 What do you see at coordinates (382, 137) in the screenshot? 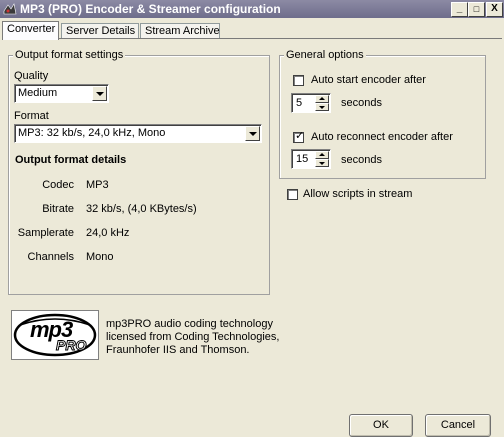
I see `auto-reconnect-label: Auto reconnect encoder after` at bounding box center [382, 137].